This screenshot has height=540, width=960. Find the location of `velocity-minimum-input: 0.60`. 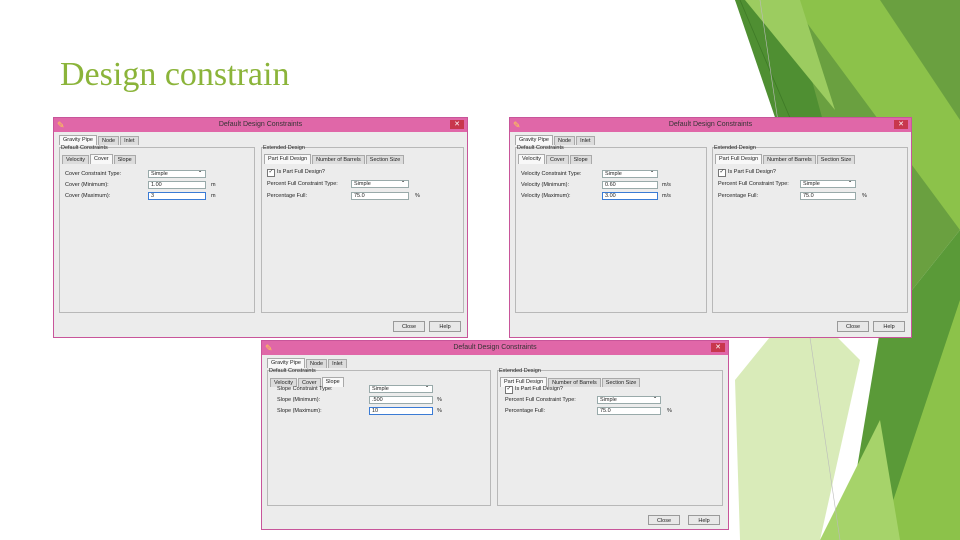

velocity-minimum-input: 0.60 is located at coordinates (630, 185).